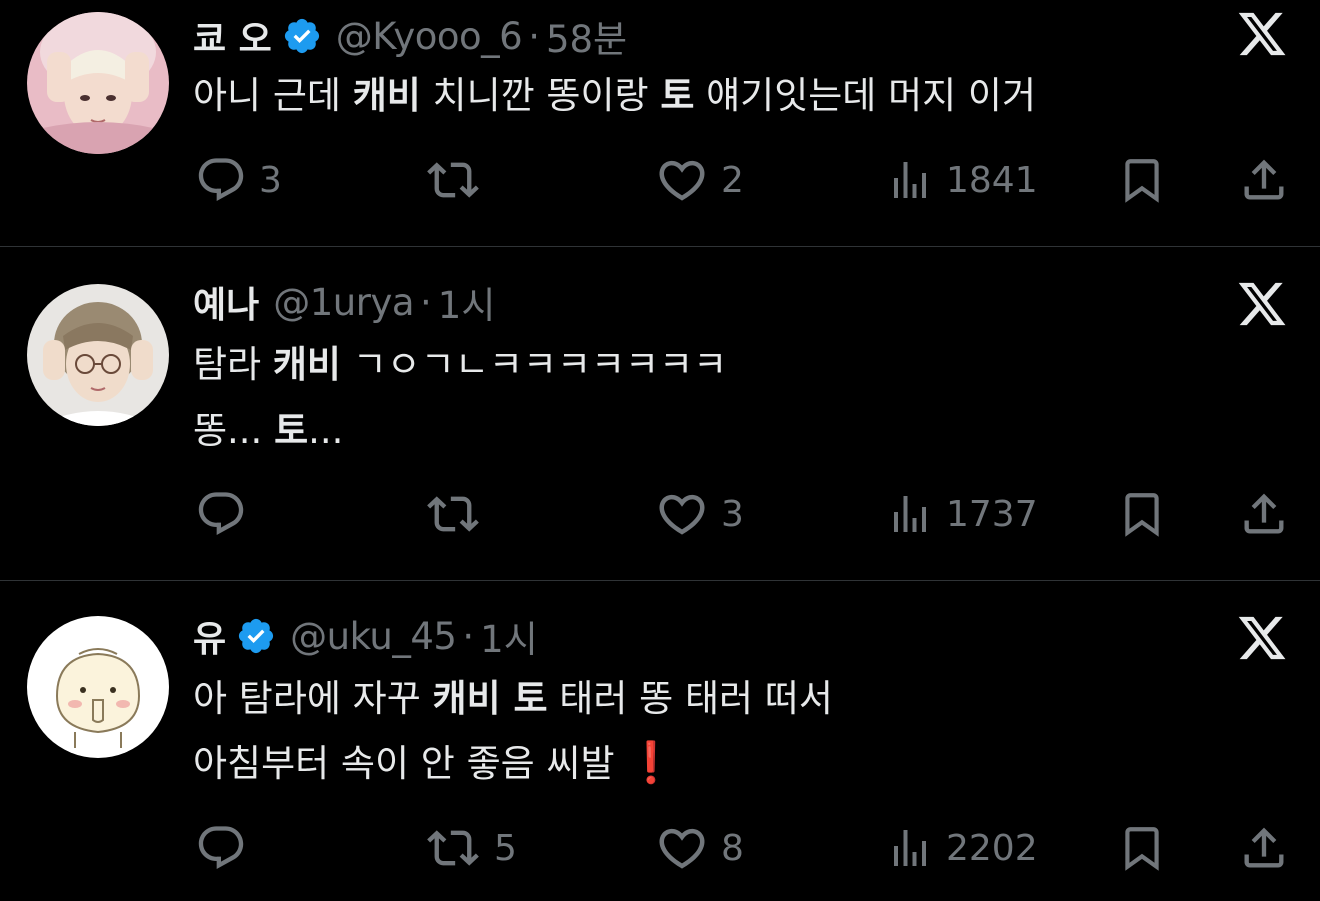 The image size is (1320, 901). I want to click on retweet-button: 5, so click(470, 848).